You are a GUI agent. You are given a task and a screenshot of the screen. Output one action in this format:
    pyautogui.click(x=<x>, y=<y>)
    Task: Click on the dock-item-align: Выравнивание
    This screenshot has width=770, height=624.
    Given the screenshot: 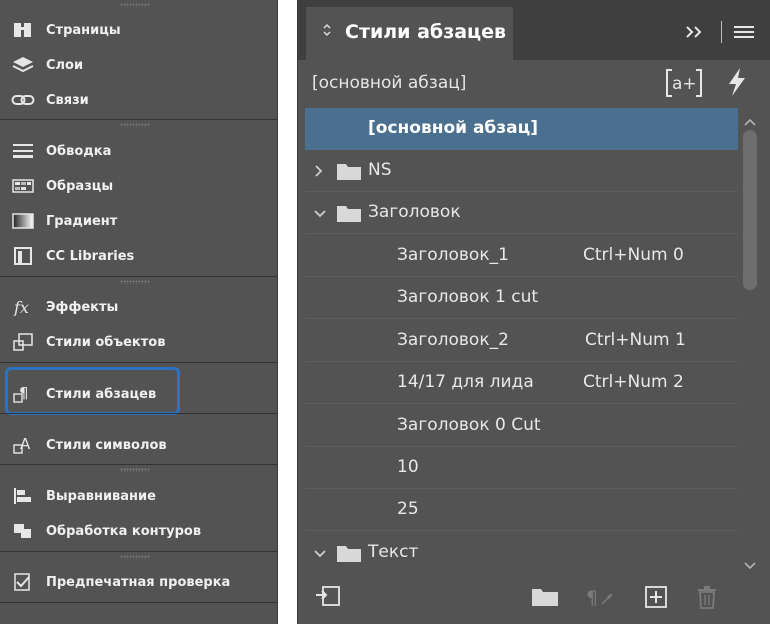 What is the action you would take?
    pyautogui.click(x=138, y=496)
    